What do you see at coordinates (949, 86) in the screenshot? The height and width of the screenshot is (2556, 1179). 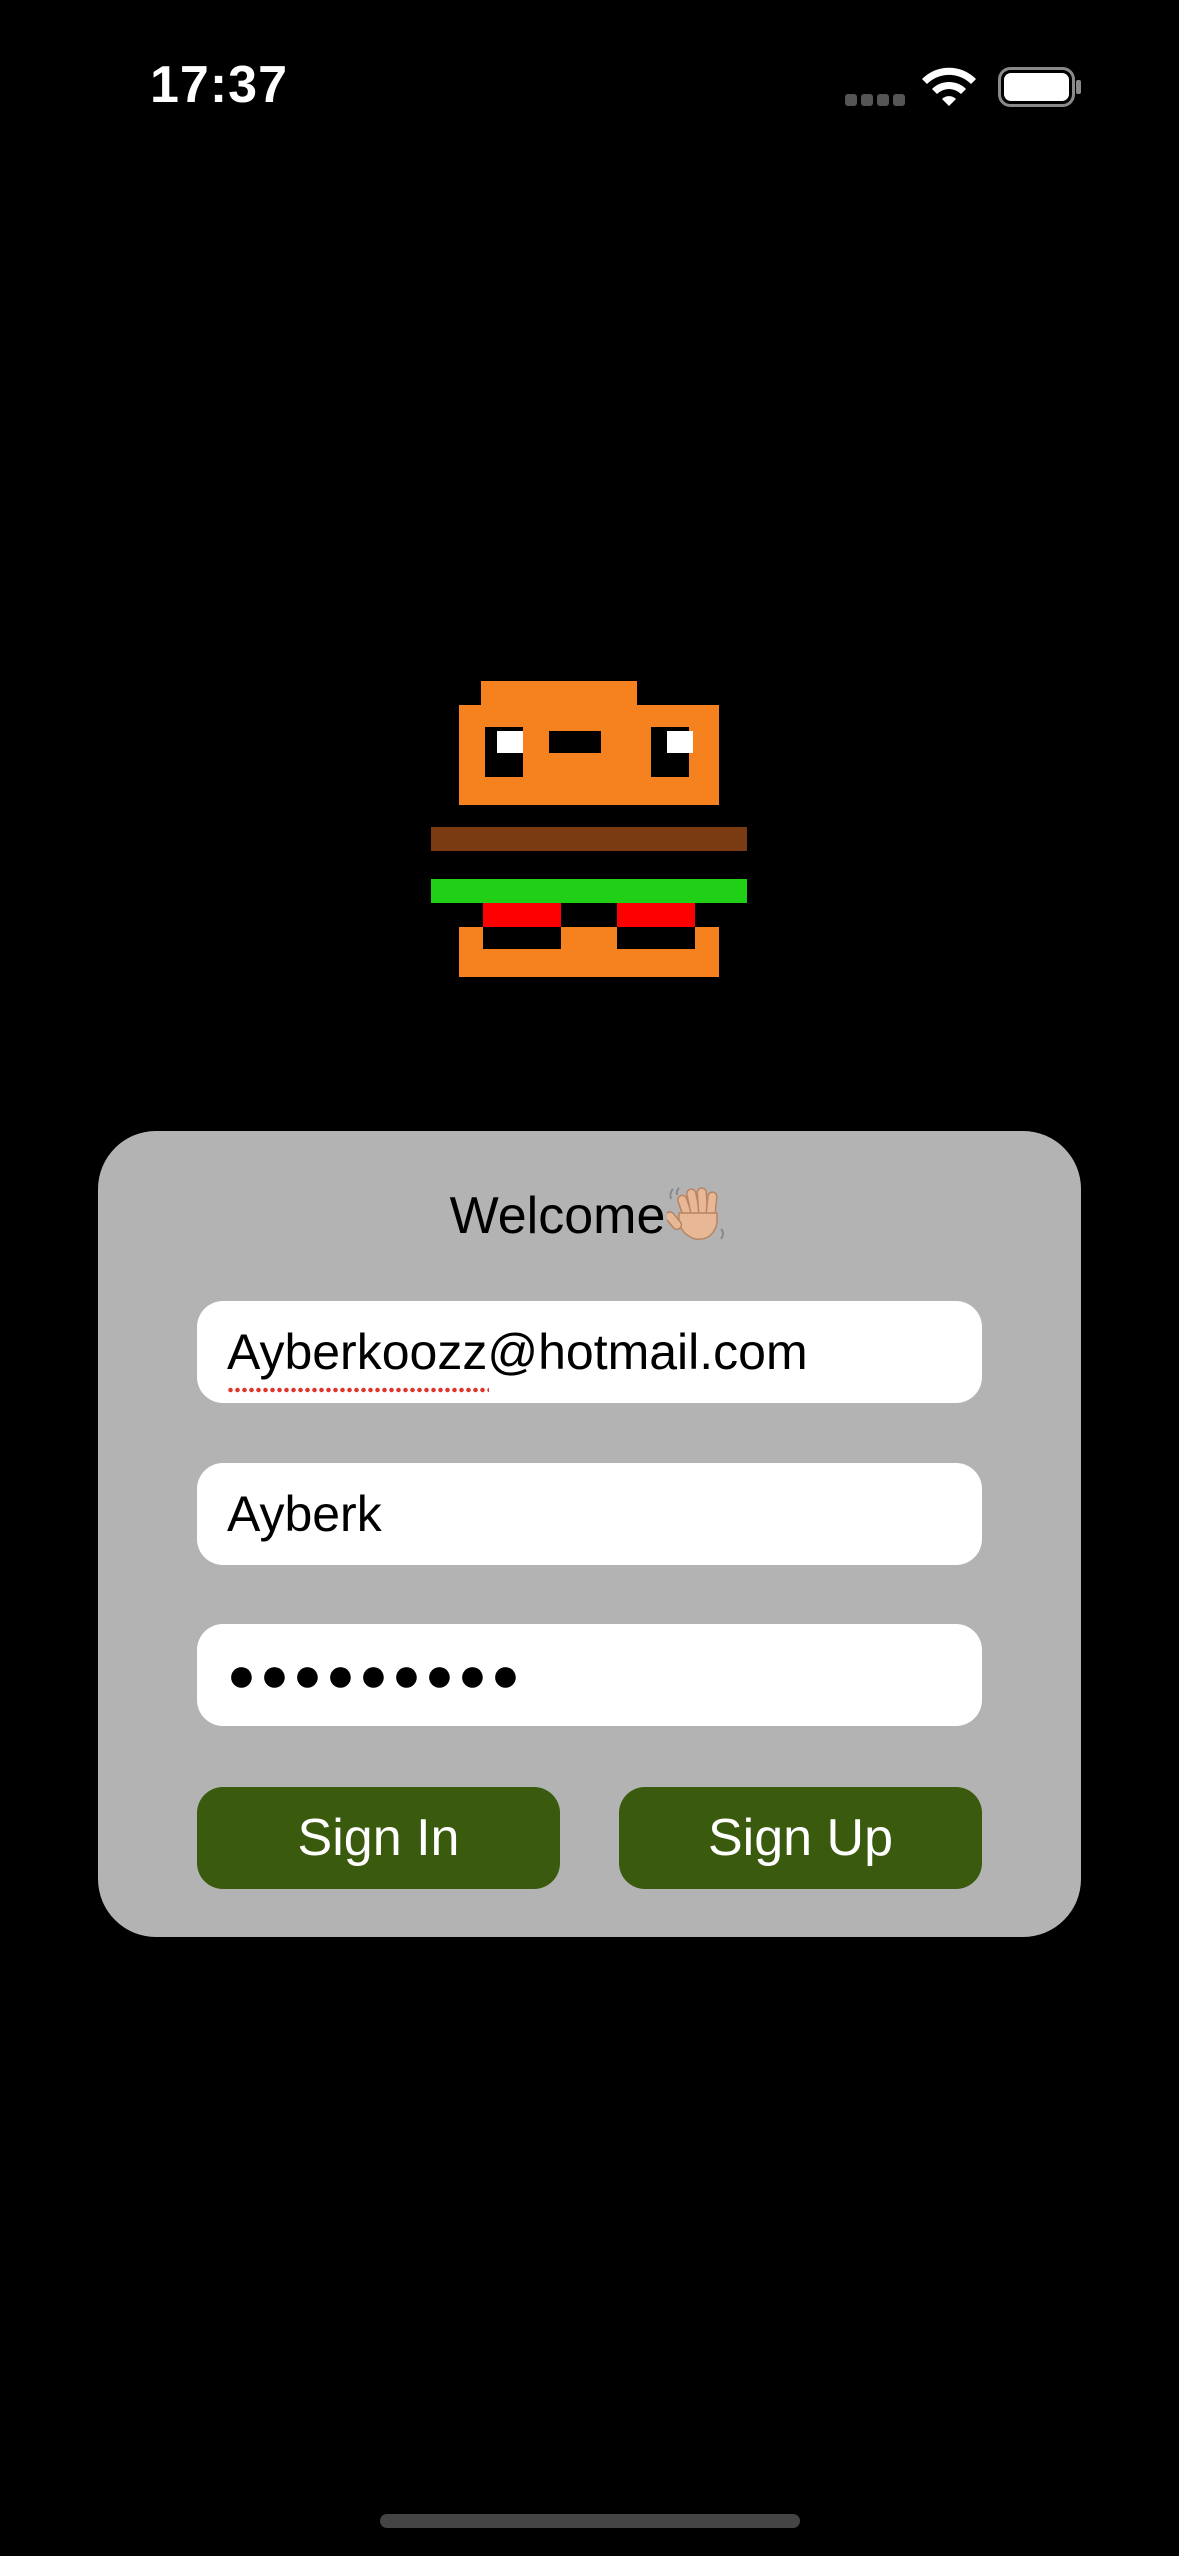 I see `wifi-icon` at bounding box center [949, 86].